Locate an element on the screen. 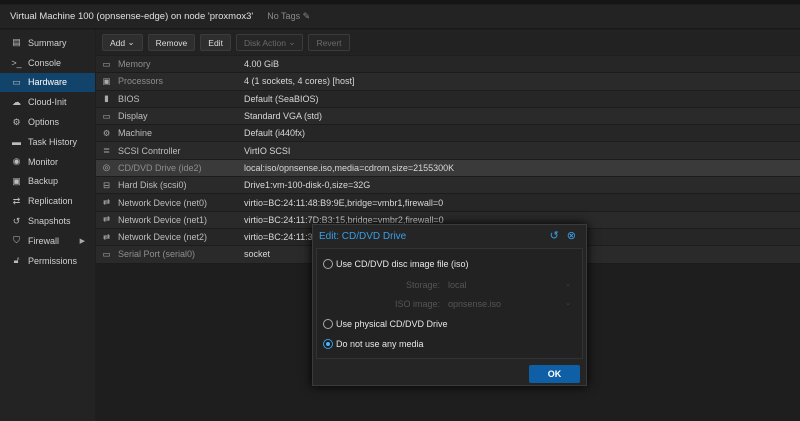  sidebar-item-label: Options is located at coordinates (44, 122).